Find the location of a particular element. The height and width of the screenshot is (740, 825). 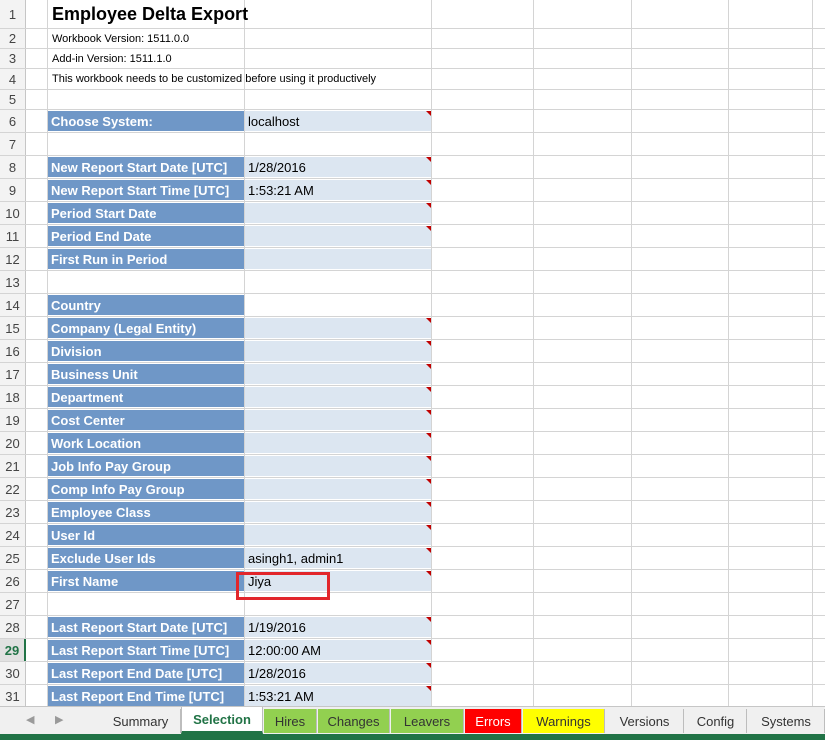

sheet-row: 11 Period End Date is located at coordinates (412, 236).